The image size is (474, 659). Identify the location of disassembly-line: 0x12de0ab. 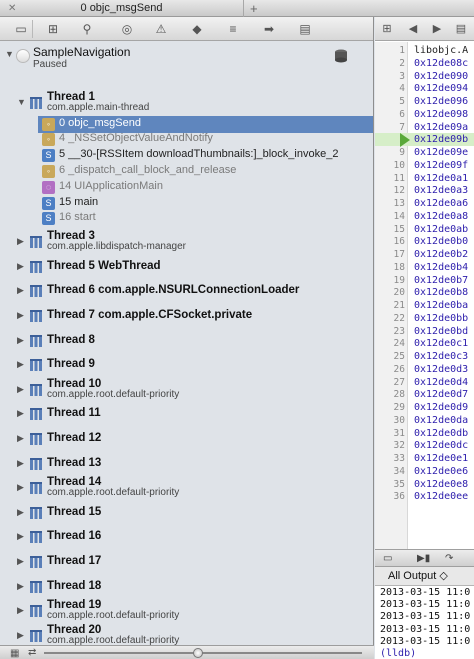
(441, 229).